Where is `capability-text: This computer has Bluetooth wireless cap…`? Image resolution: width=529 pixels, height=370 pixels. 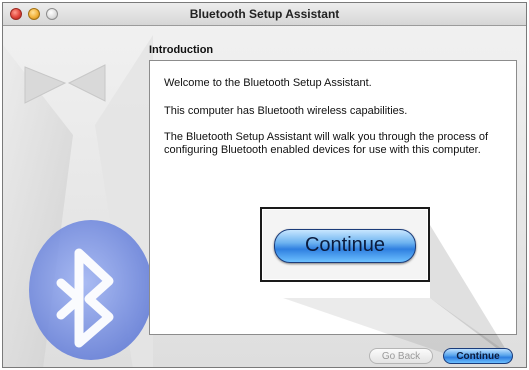
capability-text: This computer has Bluetooth wireless cap… is located at coordinates (286, 111).